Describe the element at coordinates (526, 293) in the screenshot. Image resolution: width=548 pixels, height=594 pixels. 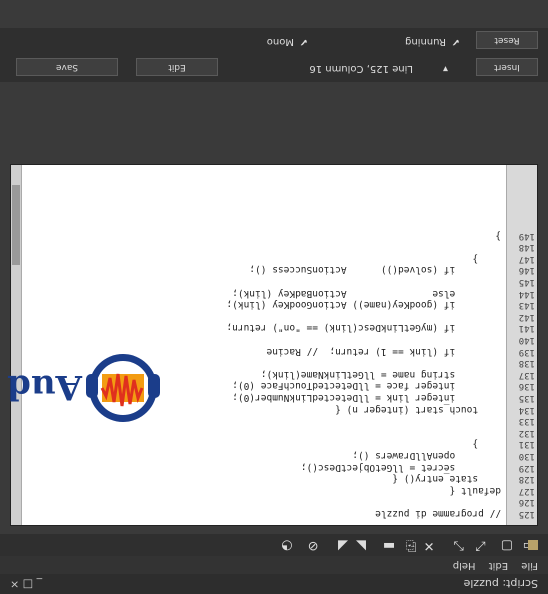
I see `line-number: 144` at that location.